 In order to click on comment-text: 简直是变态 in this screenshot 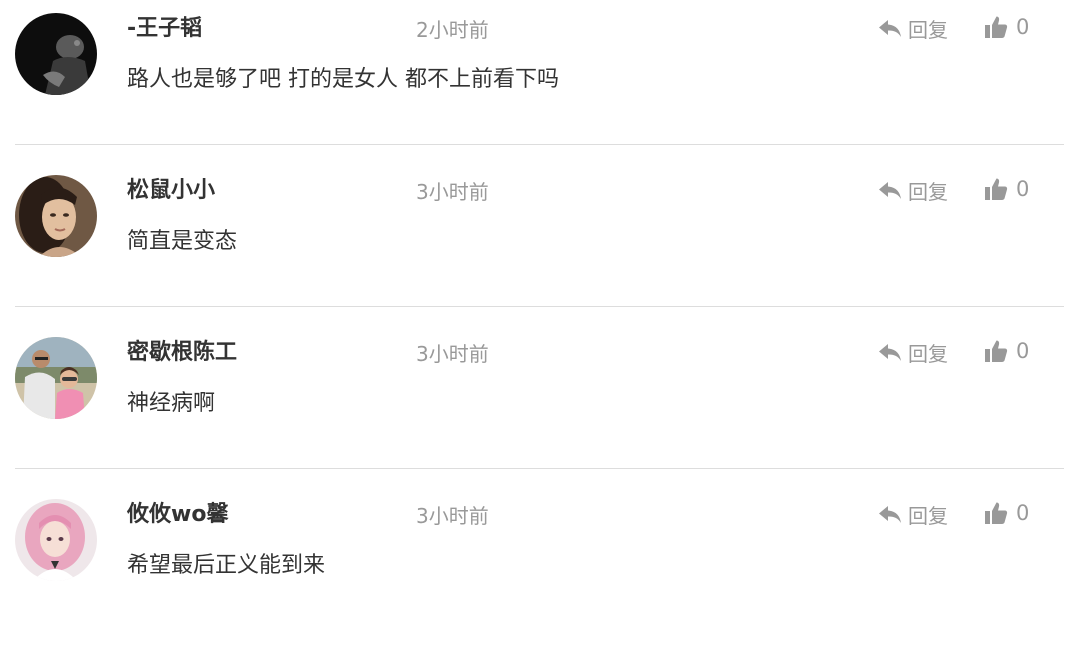, I will do `click(182, 241)`.